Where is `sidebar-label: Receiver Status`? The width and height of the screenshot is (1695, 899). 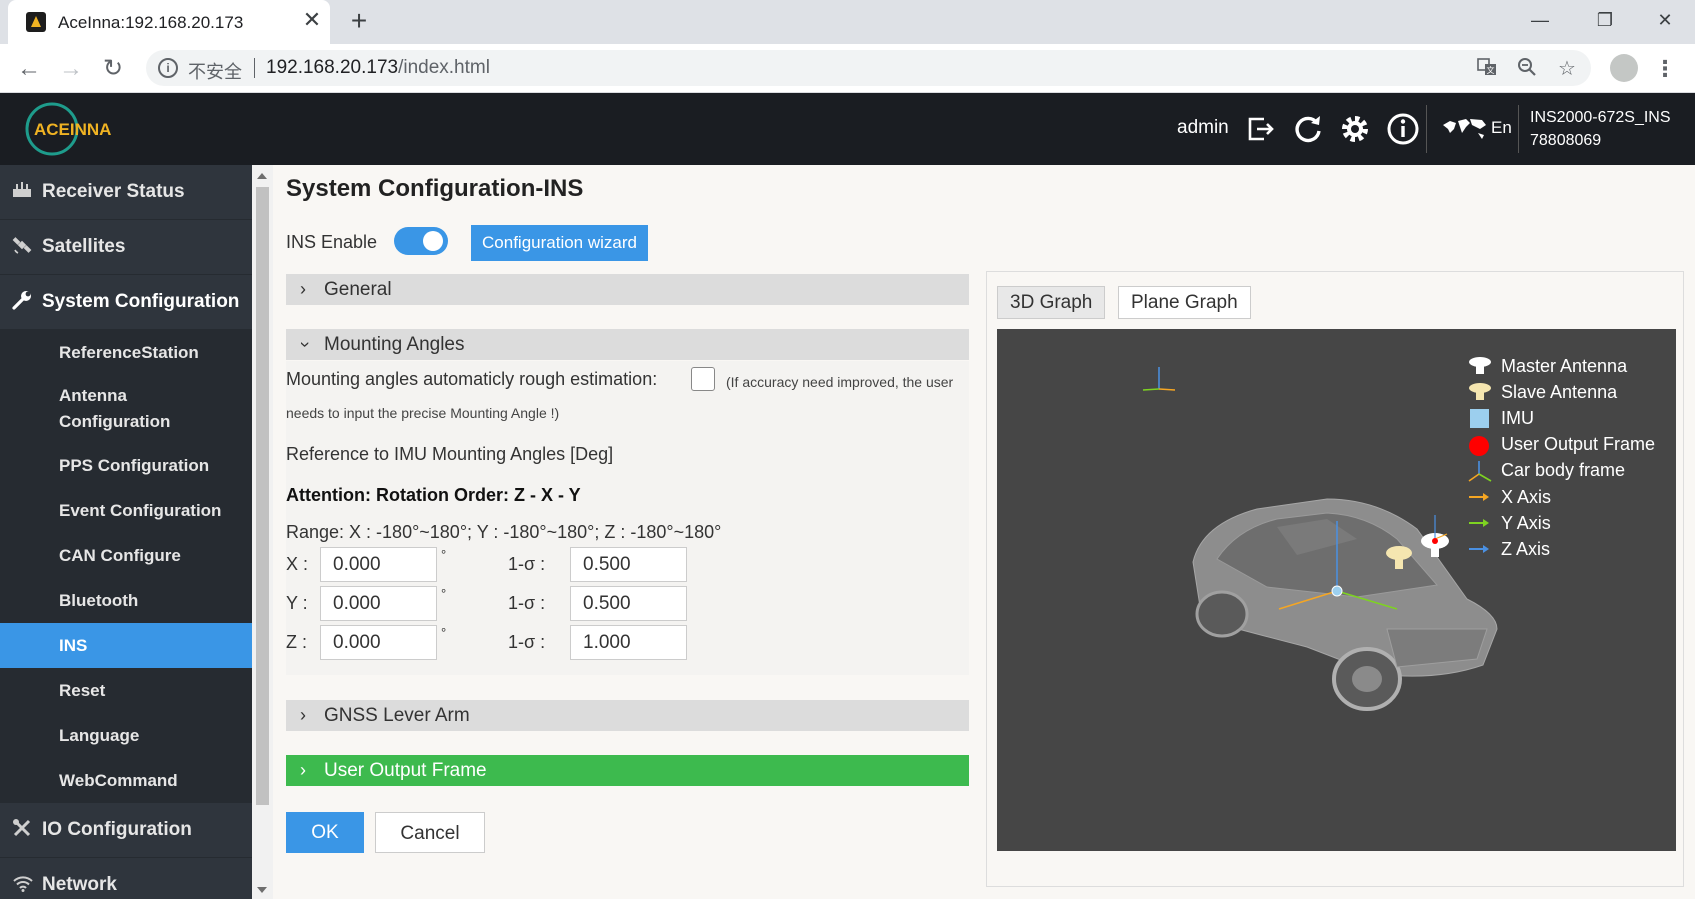
sidebar-label: Receiver Status is located at coordinates (113, 191).